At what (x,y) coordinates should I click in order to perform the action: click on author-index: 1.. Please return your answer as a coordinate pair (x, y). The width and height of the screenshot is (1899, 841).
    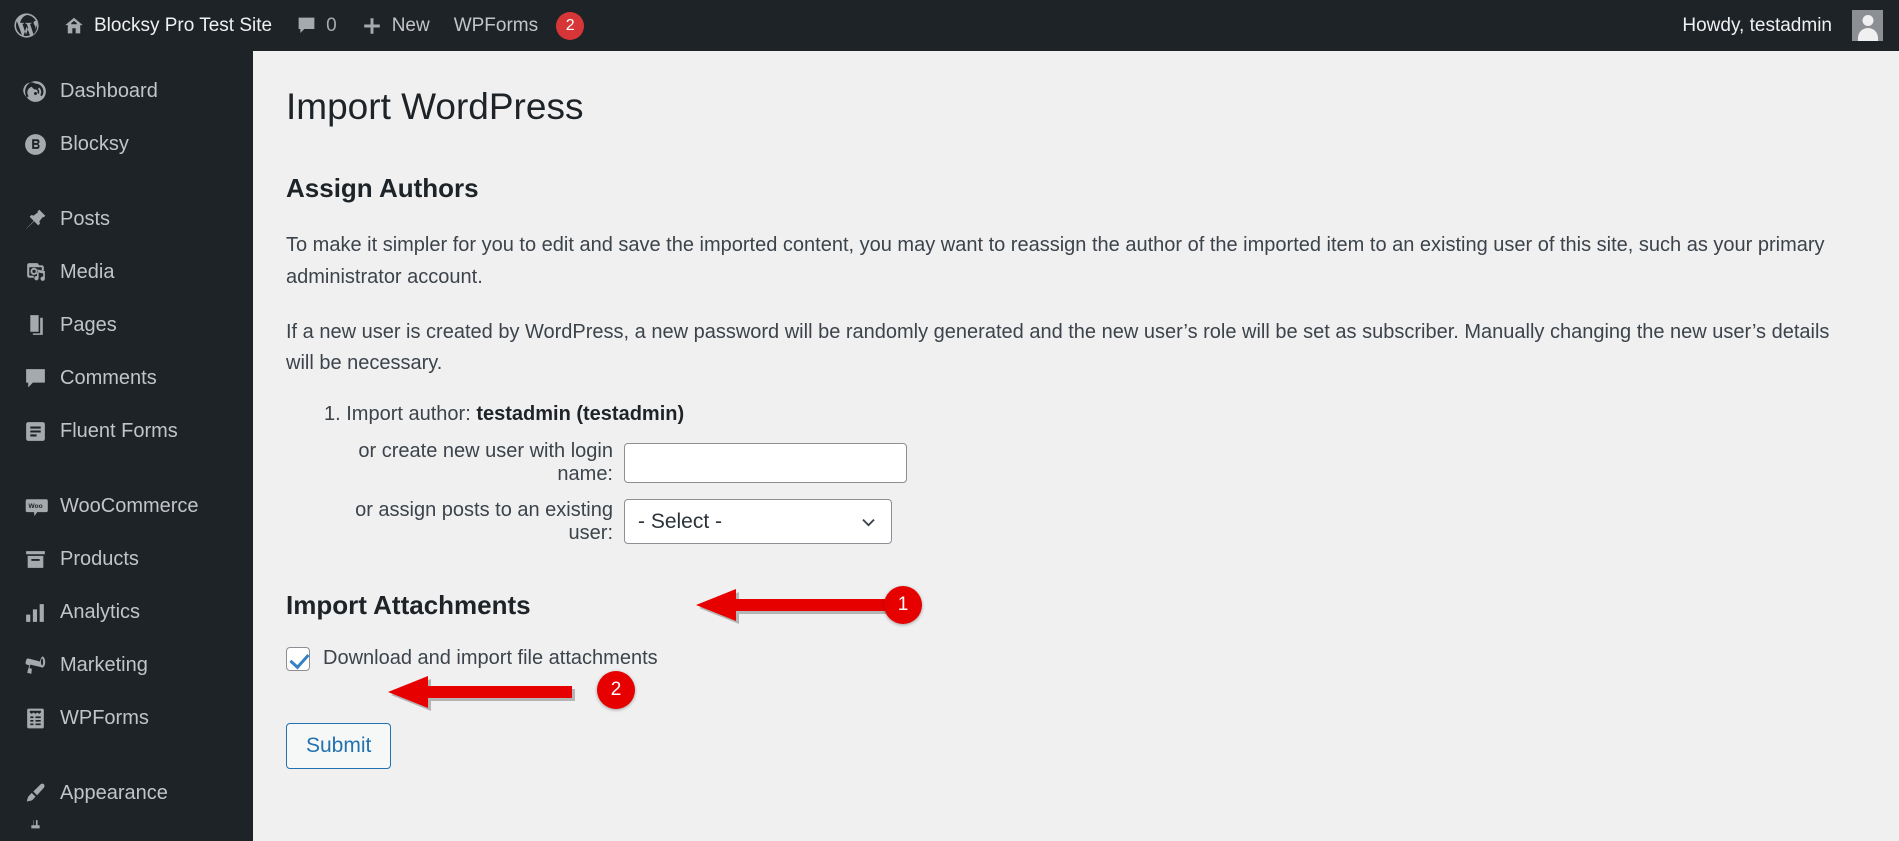
    Looking at the image, I should click on (332, 413).